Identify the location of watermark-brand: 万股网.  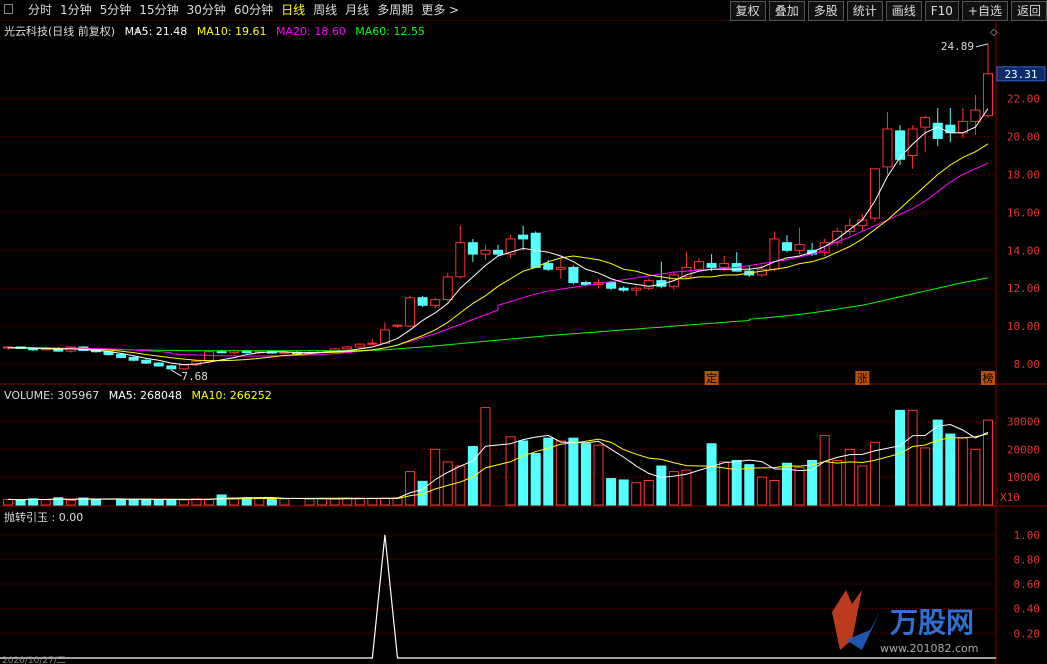
(932, 622).